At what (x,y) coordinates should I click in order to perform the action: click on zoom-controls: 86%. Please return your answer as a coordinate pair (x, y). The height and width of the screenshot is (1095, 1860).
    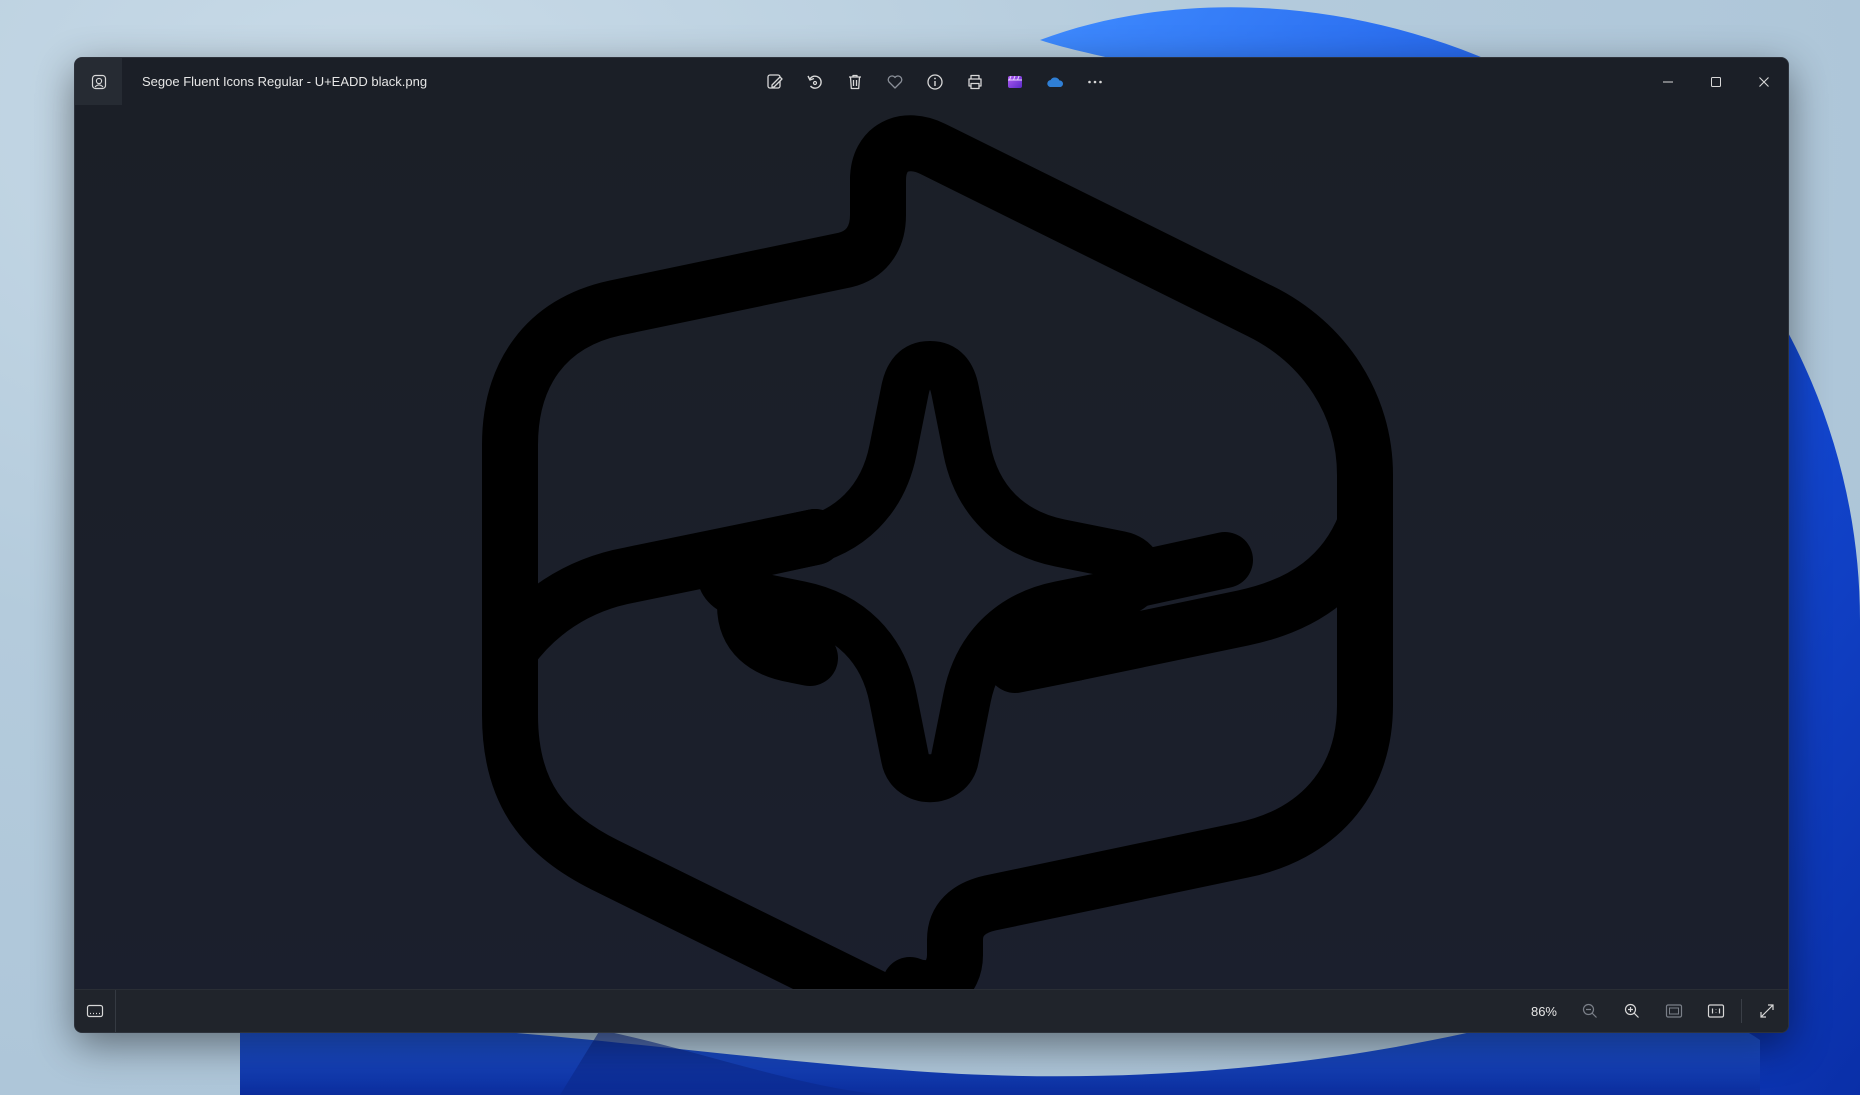
    Looking at the image, I should click on (1659, 1011).